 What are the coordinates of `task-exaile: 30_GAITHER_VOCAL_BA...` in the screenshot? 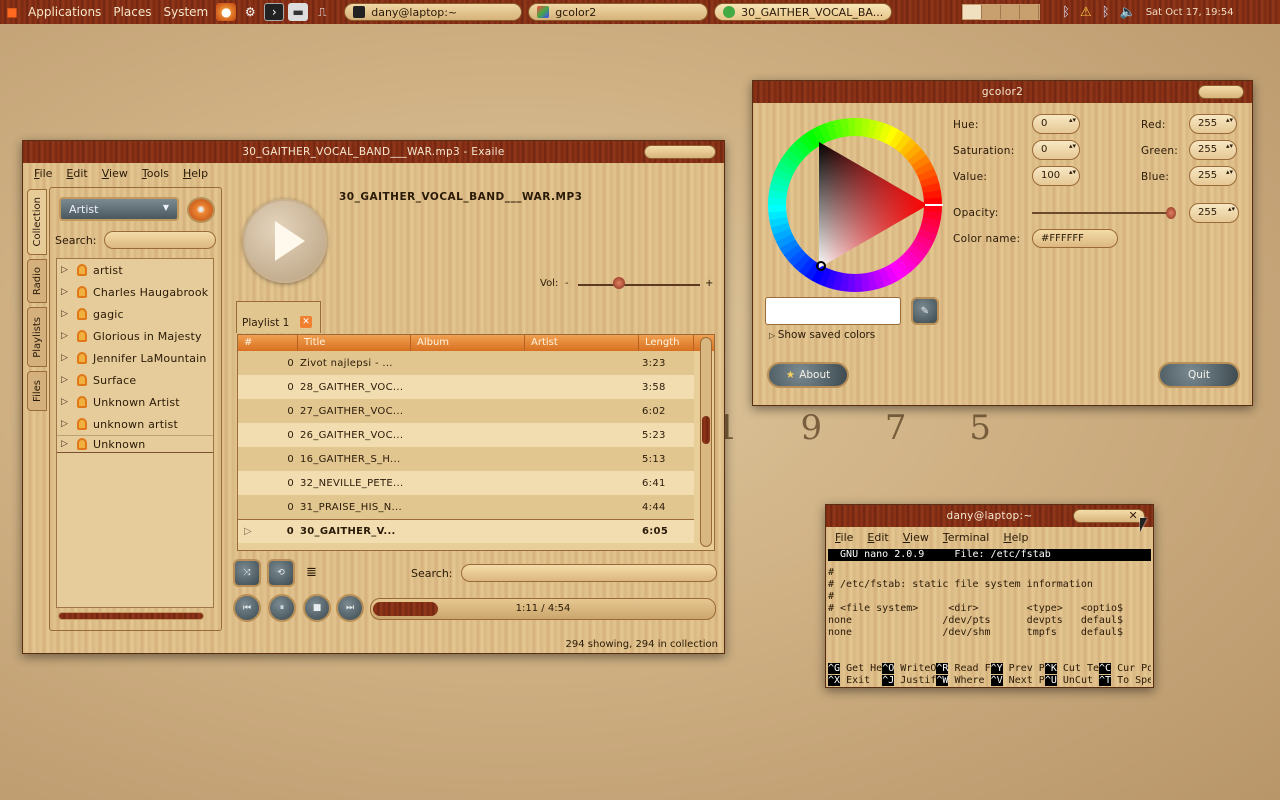 It's located at (803, 12).